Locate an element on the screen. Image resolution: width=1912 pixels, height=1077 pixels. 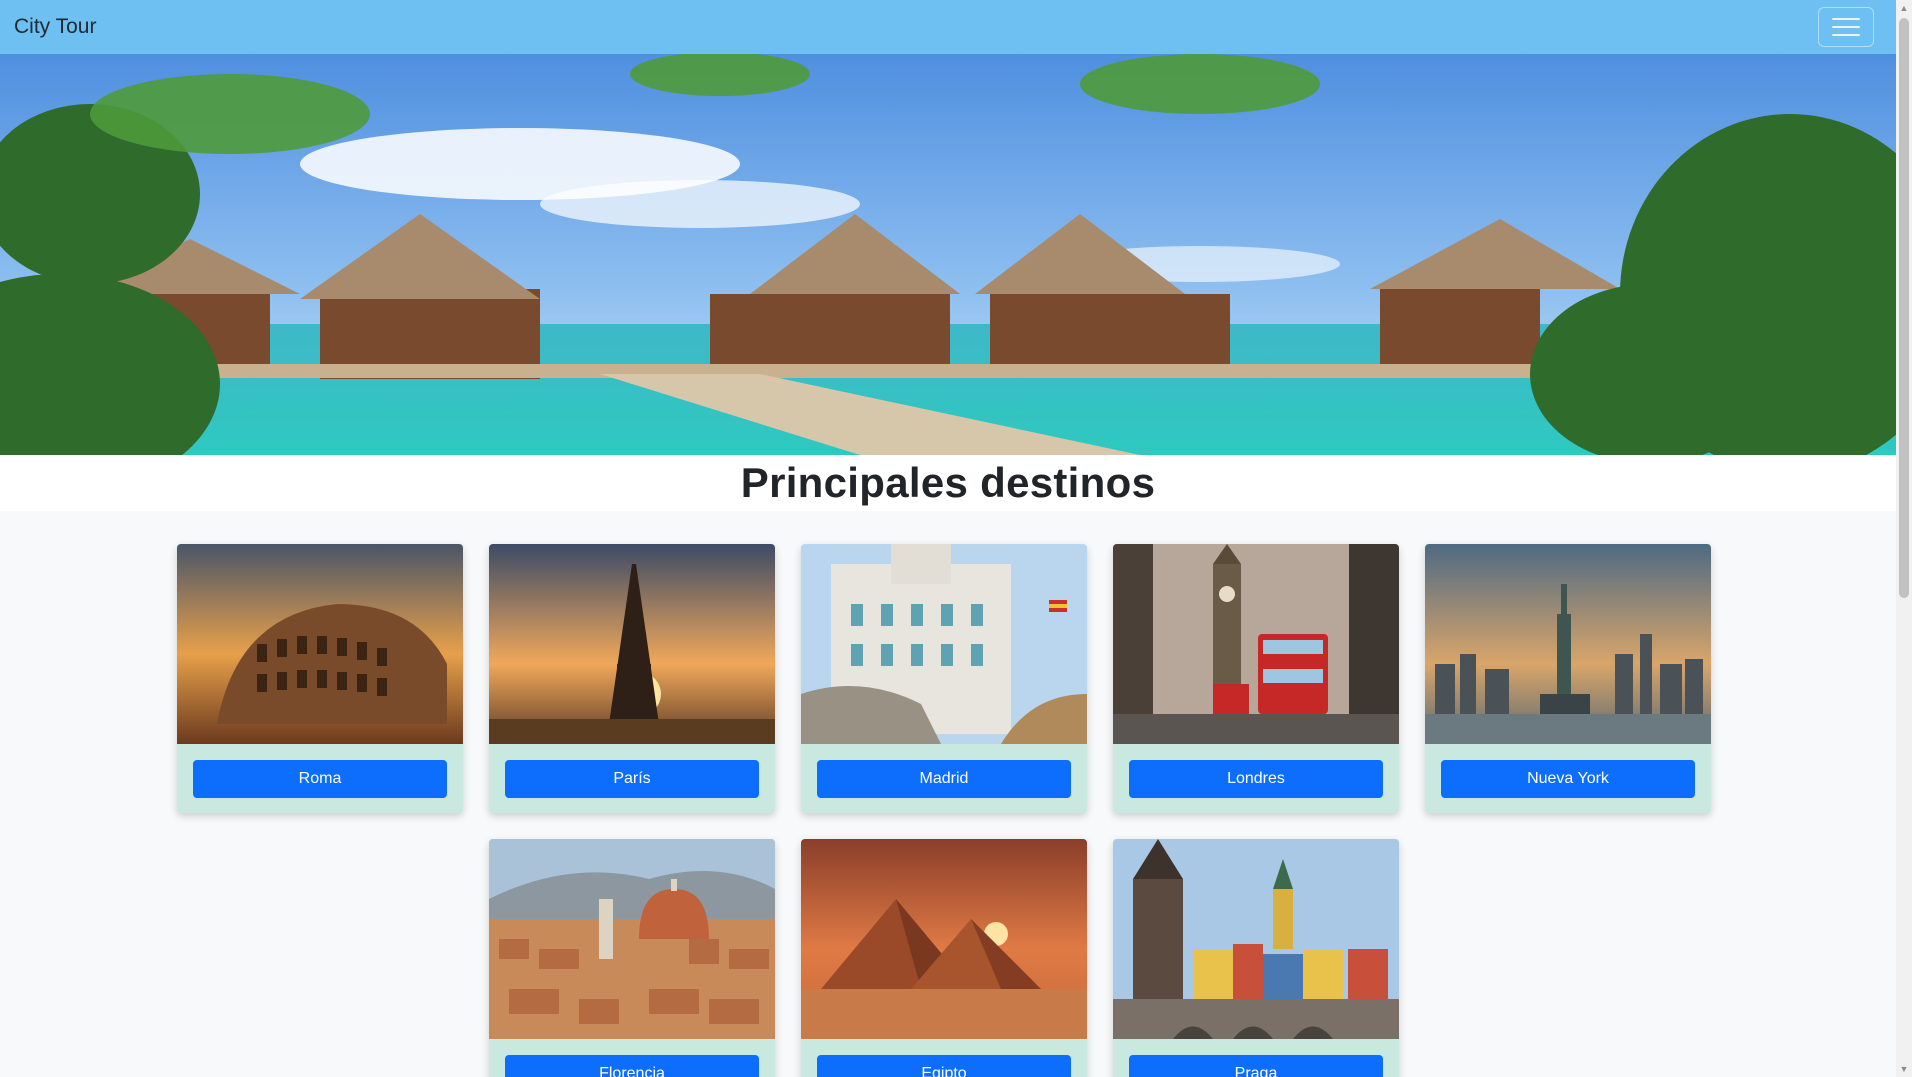
card-madrid: Madrid is located at coordinates (944, 678).